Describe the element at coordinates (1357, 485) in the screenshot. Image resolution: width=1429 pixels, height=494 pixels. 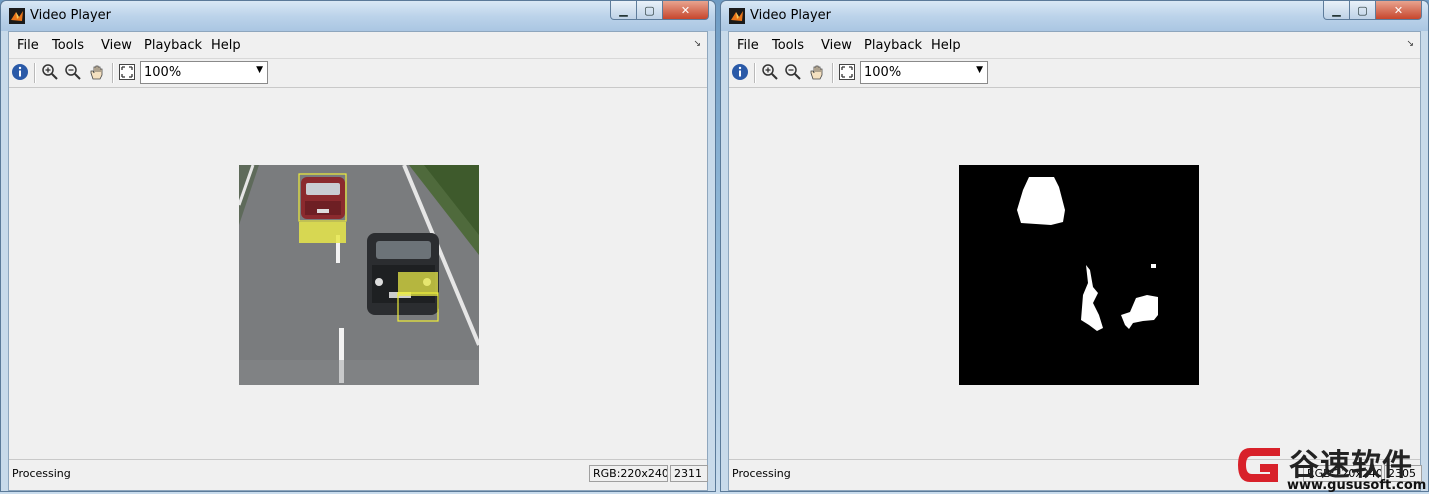
I see `watermark-url: www.gususoft.com` at that location.